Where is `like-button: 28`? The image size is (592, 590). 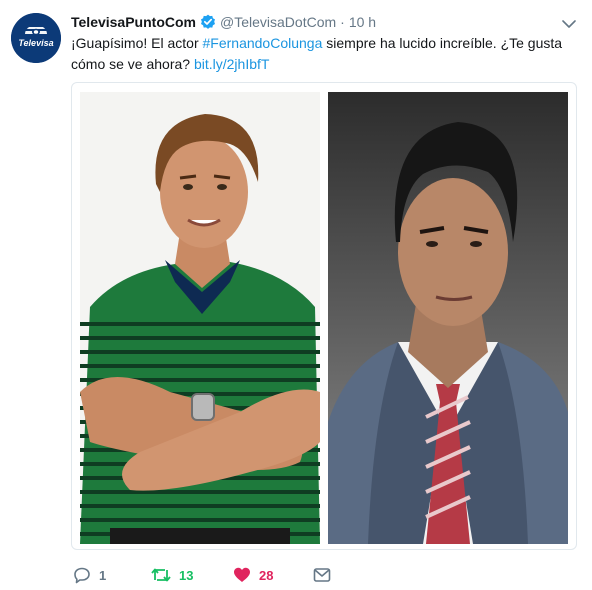
like-button: 28 is located at coordinates (253, 575).